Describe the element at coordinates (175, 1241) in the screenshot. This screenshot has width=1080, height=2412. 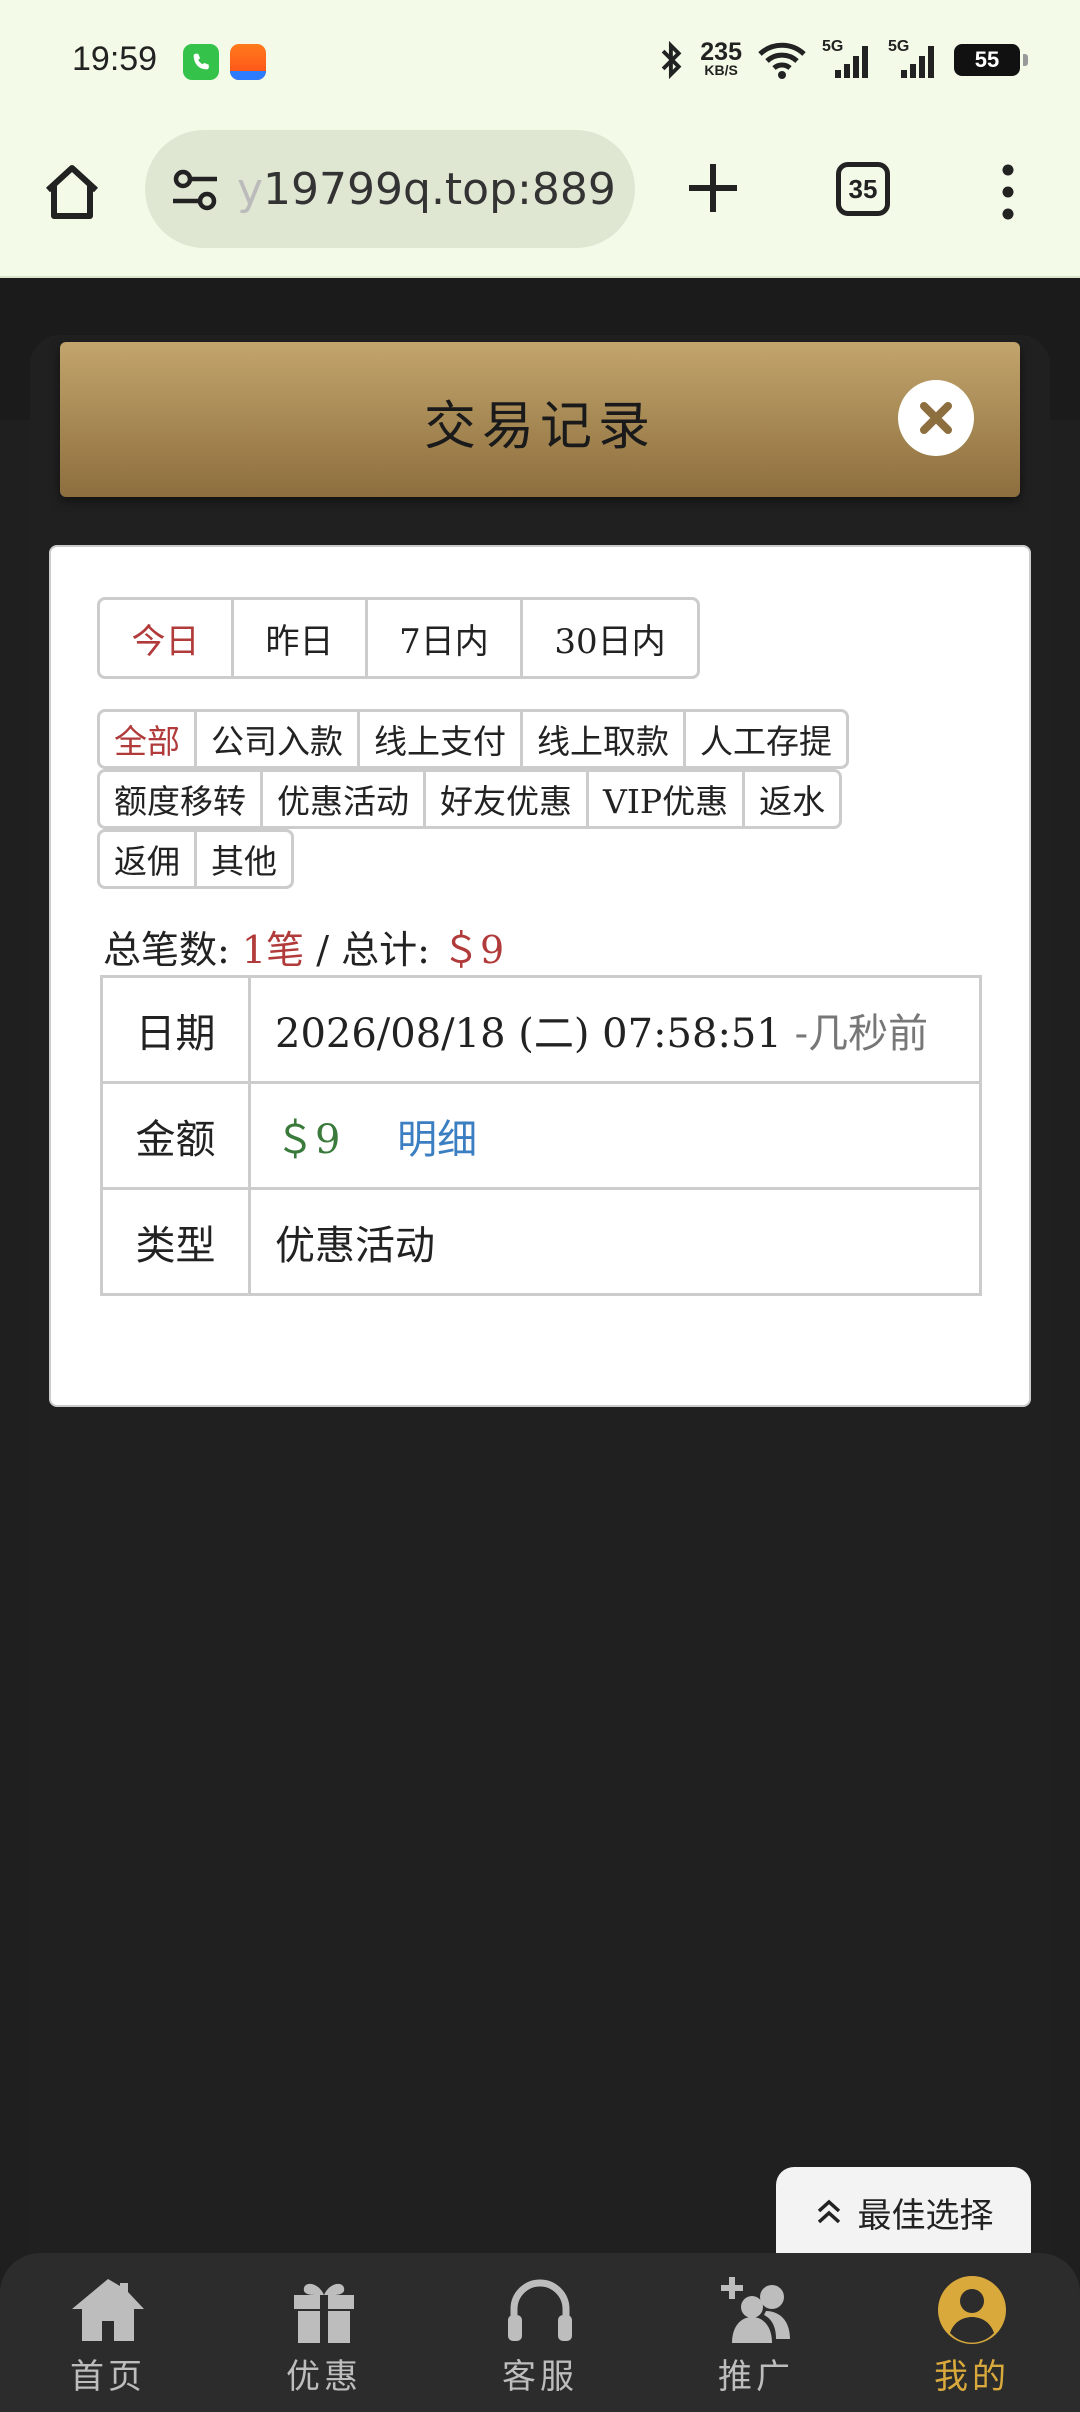
I see `type-label: 类型` at that location.